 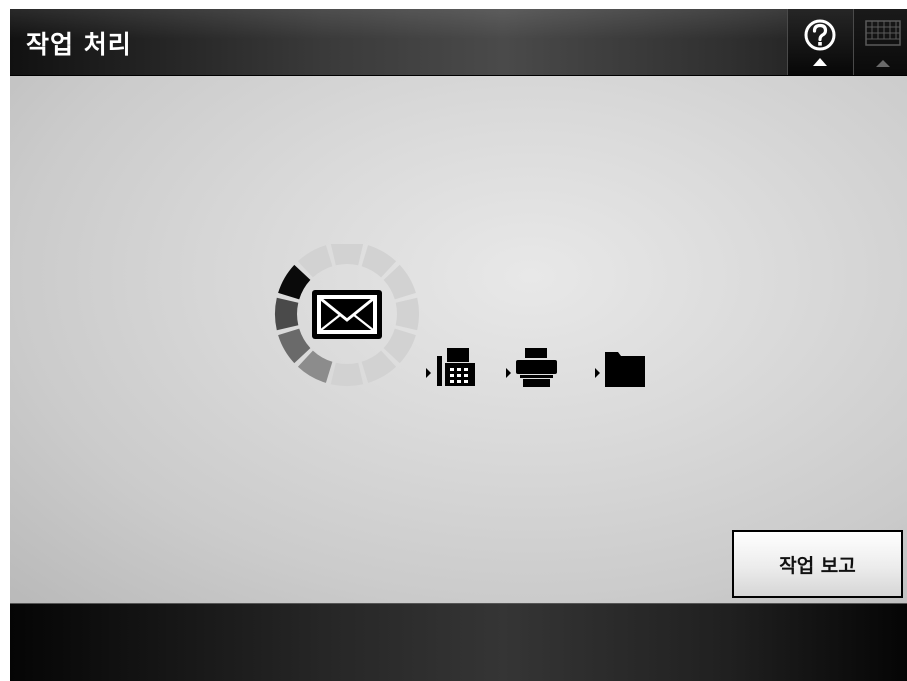 I want to click on help-button, so click(x=820, y=42).